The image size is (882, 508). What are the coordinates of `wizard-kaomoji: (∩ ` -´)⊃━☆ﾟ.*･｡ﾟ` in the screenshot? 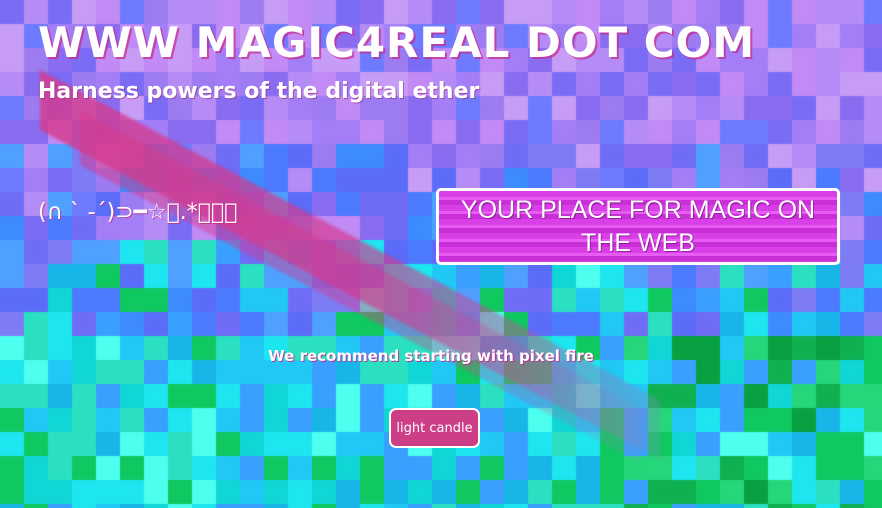 It's located at (138, 212).